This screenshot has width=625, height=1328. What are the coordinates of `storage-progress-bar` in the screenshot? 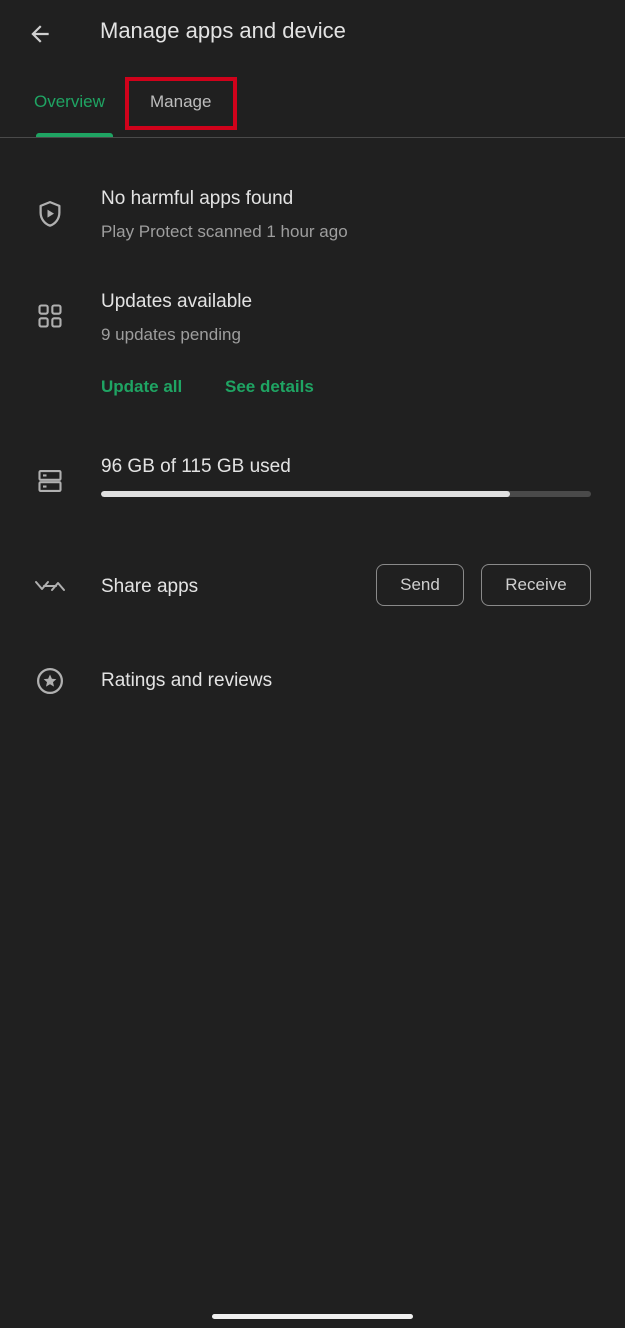 It's located at (346, 494).